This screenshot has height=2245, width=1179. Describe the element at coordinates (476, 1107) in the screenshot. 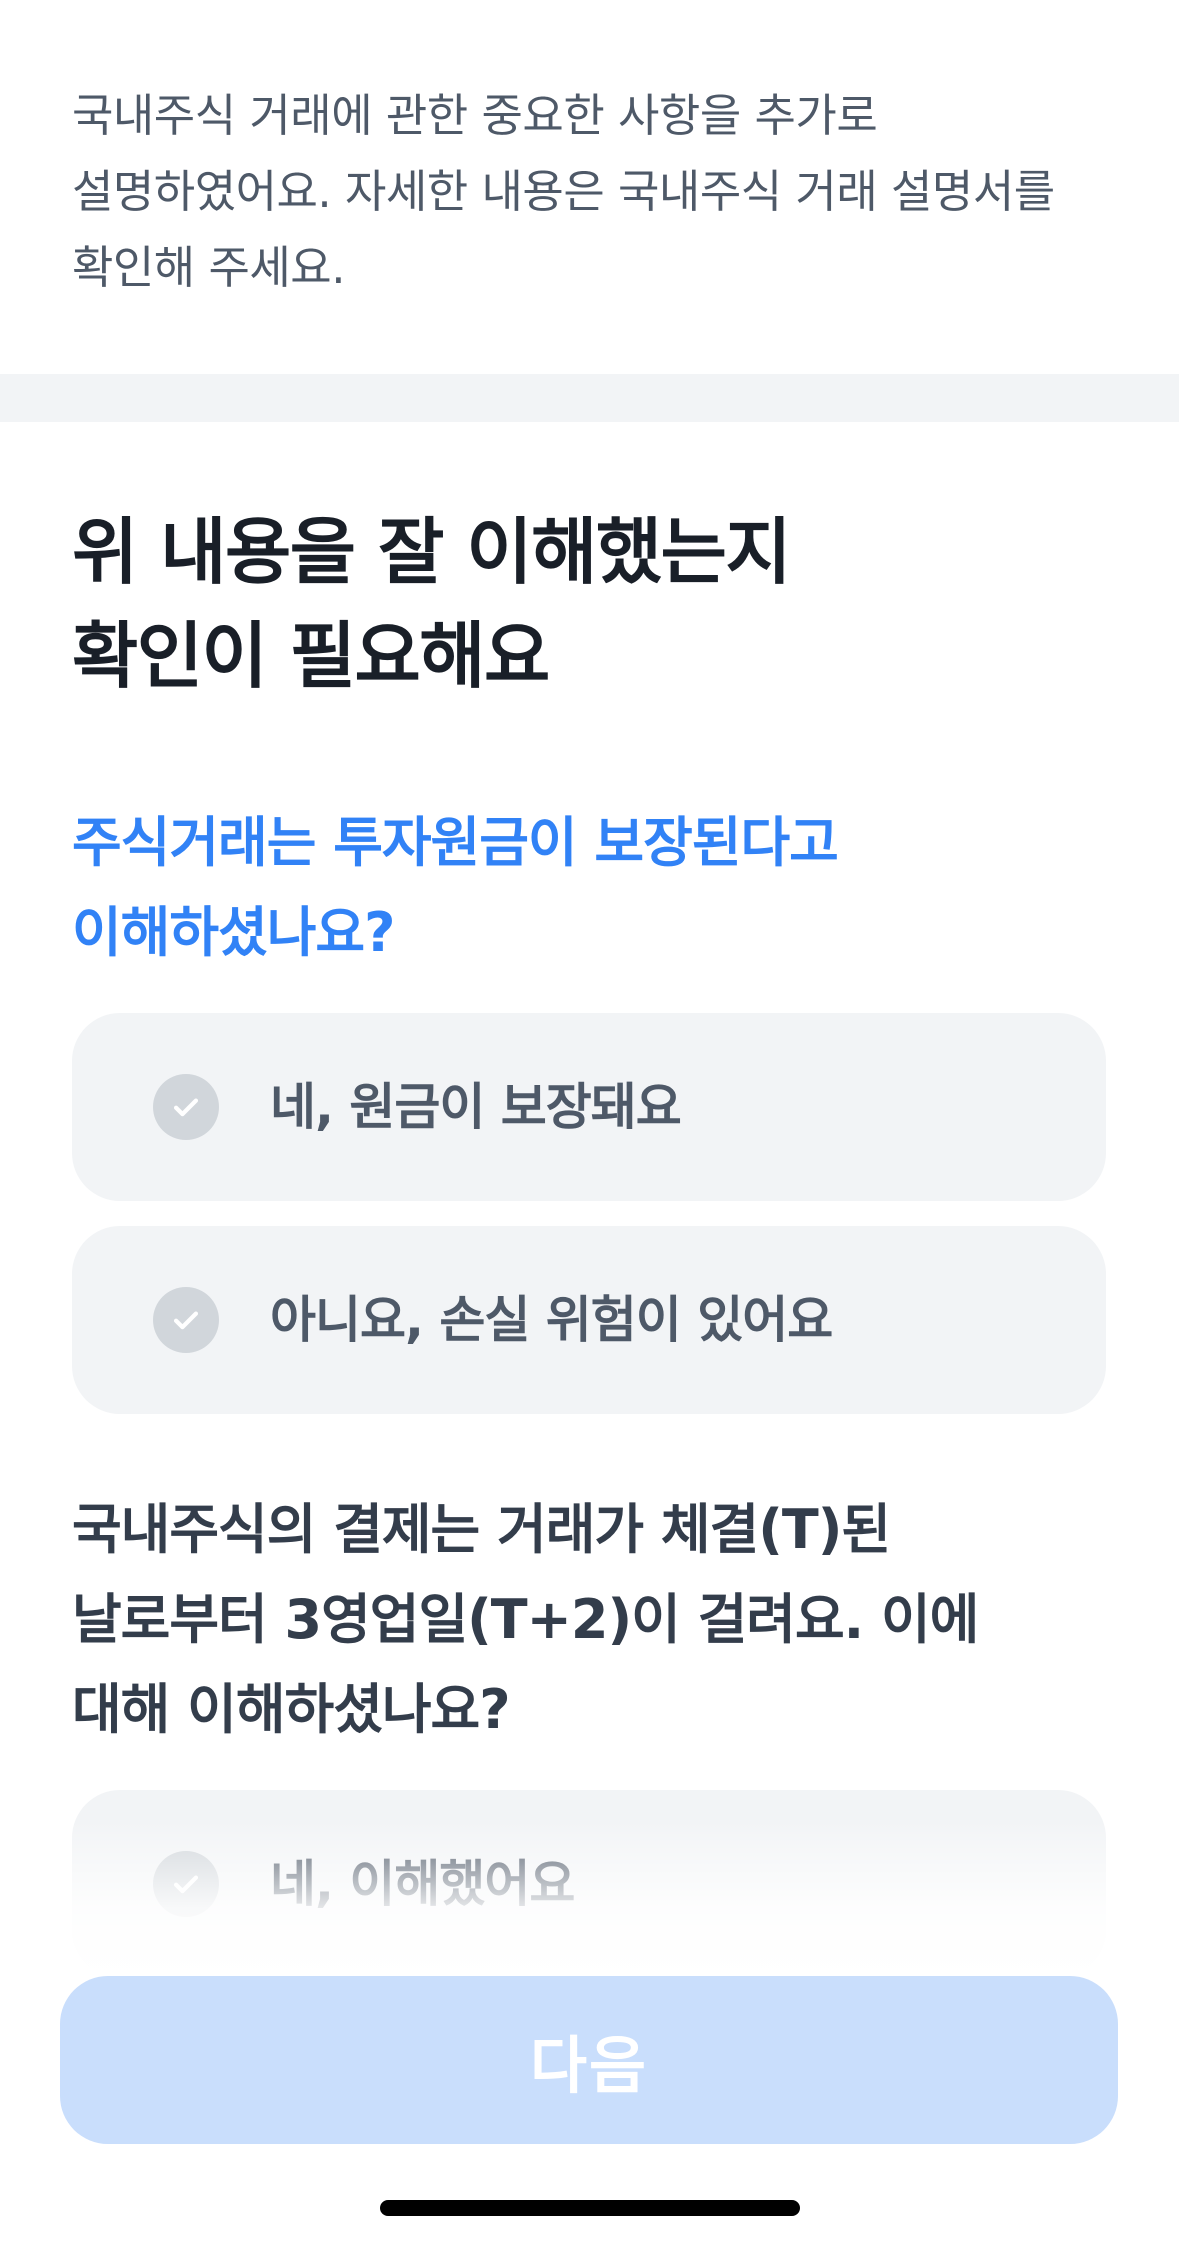

I see `option-label: 네, 원금이 보장돼요` at that location.